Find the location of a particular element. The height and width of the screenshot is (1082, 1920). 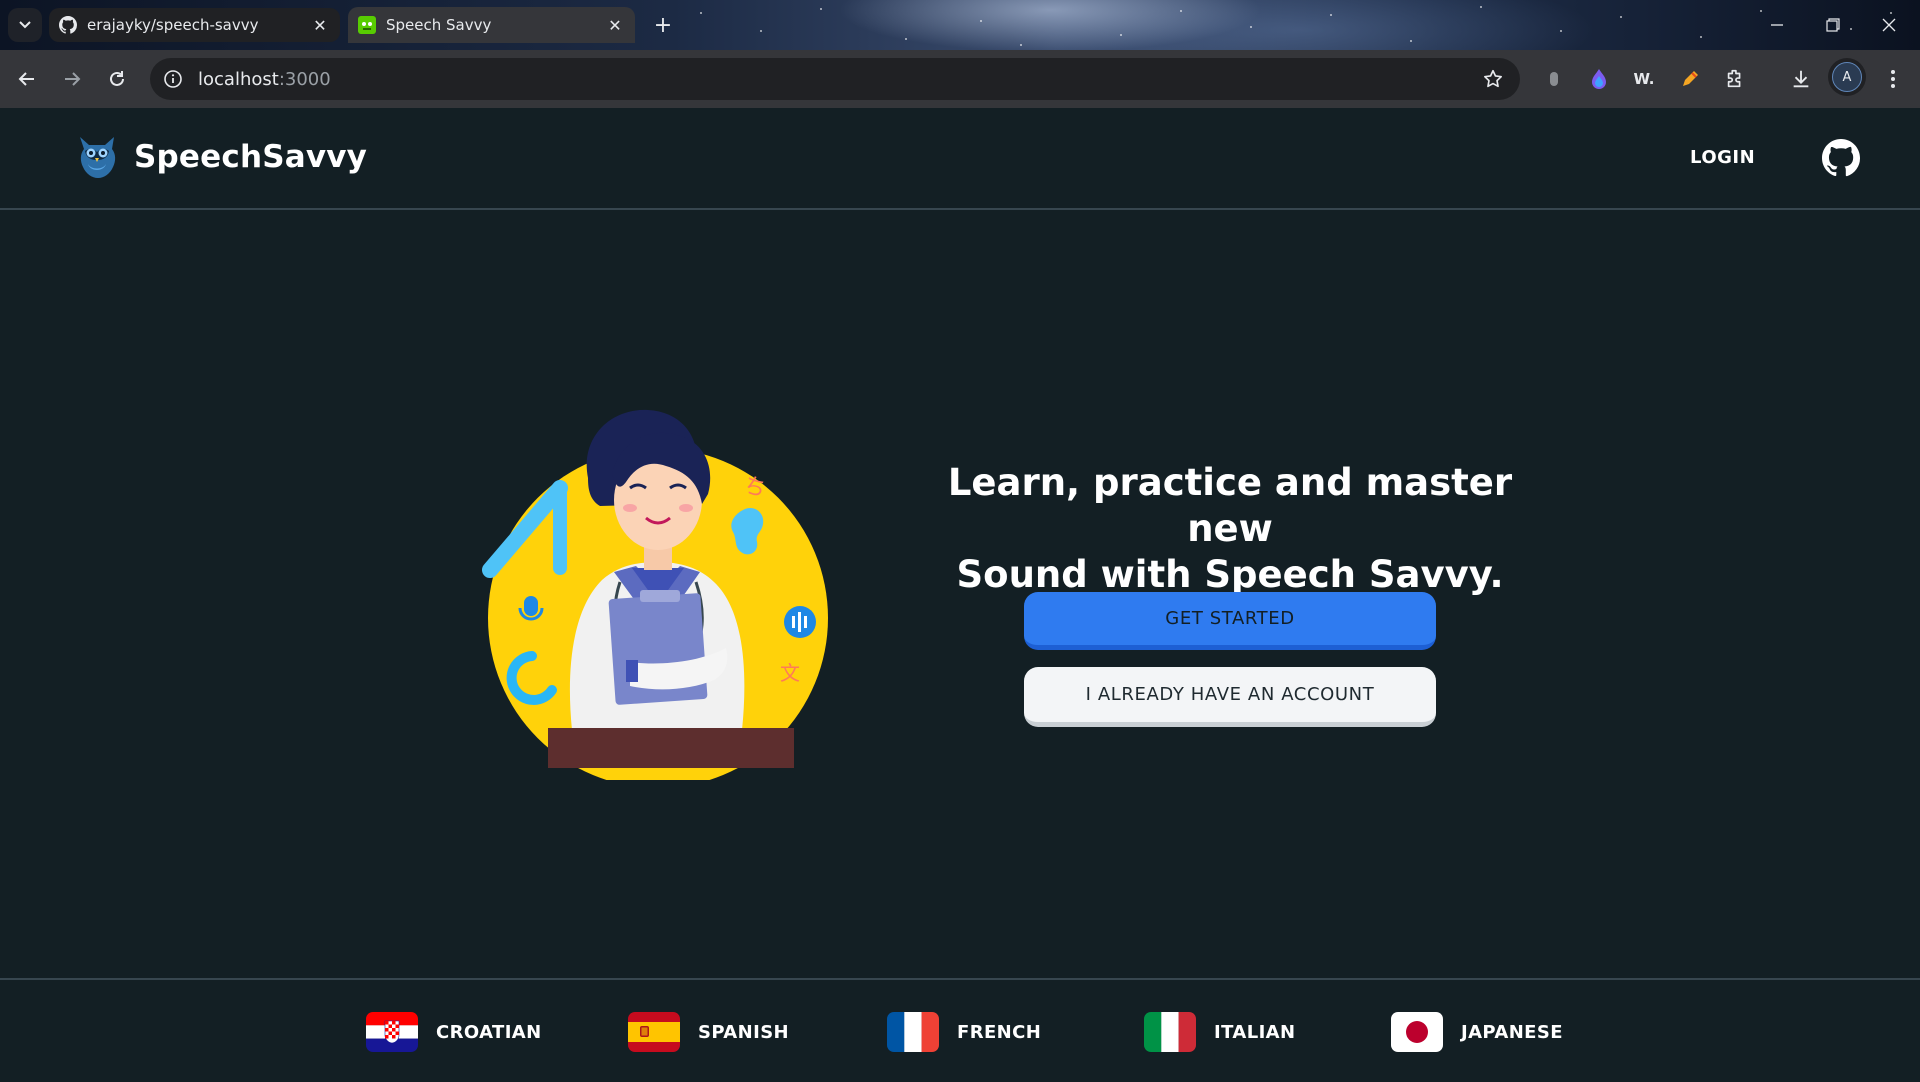

language-label: FRENCH is located at coordinates (999, 1032).